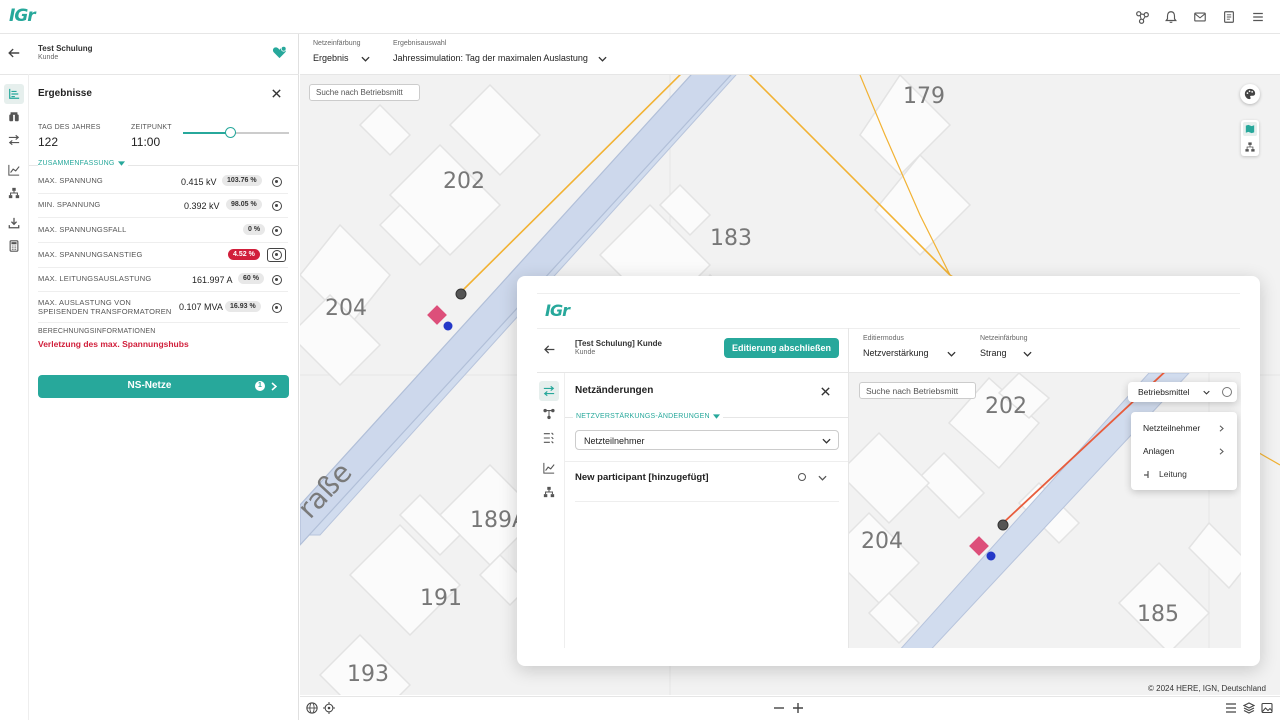 This screenshot has width=1280, height=720. What do you see at coordinates (549, 391) in the screenshot?
I see `card-swap-icon` at bounding box center [549, 391].